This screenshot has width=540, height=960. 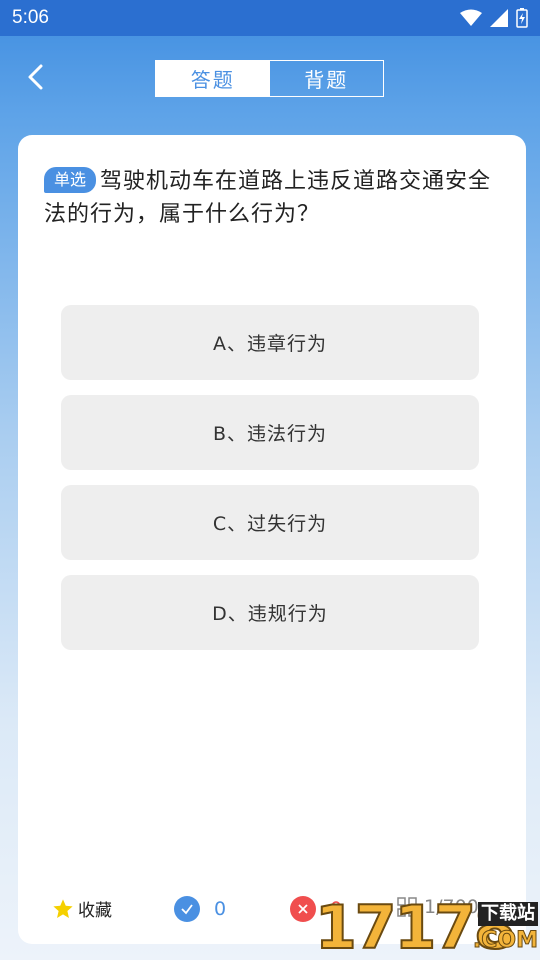 I want to click on favorite-label: 收藏, so click(x=95, y=911).